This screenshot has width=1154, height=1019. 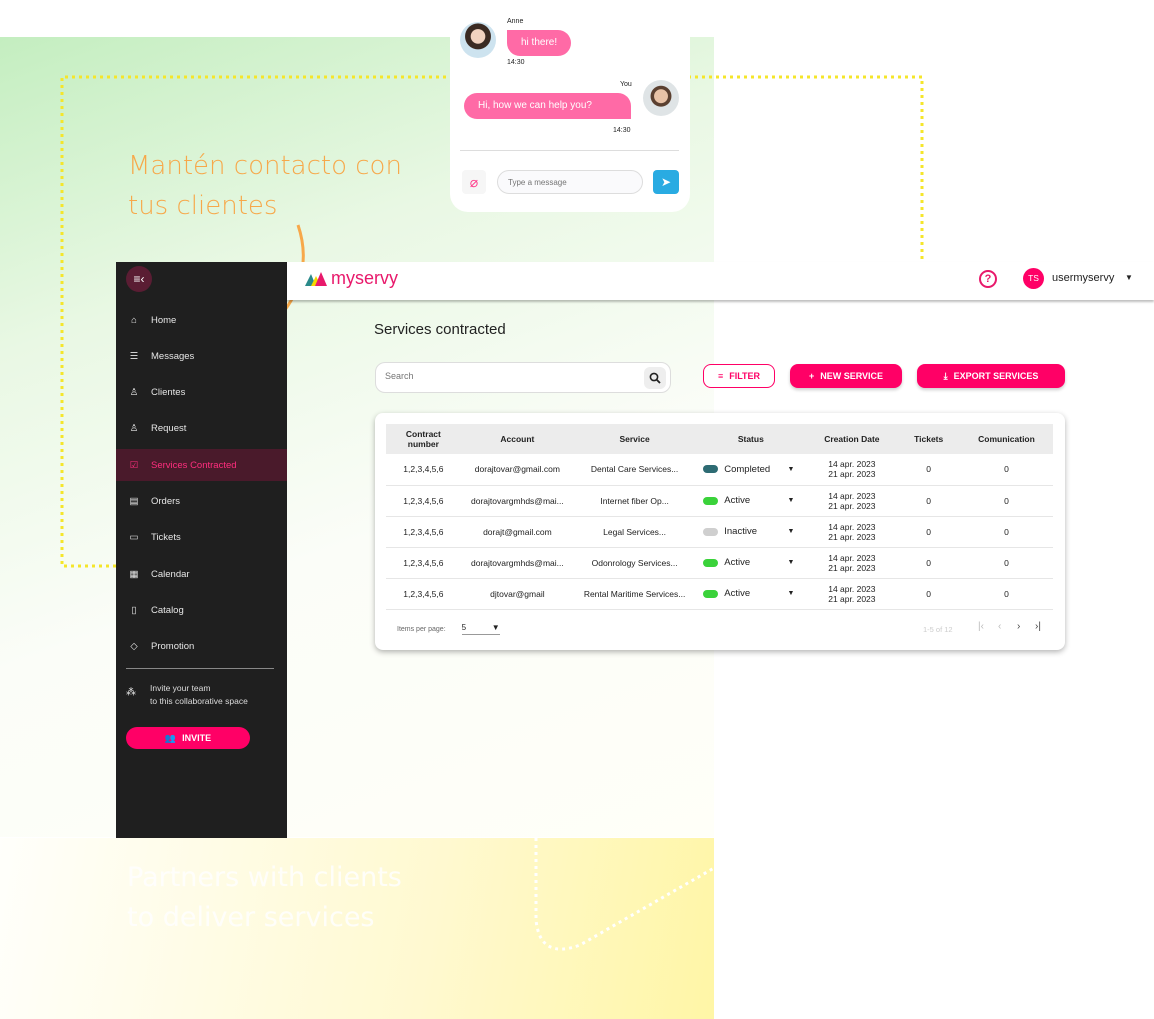 What do you see at coordinates (852, 439) in the screenshot?
I see `column-header: Creation Date` at bounding box center [852, 439].